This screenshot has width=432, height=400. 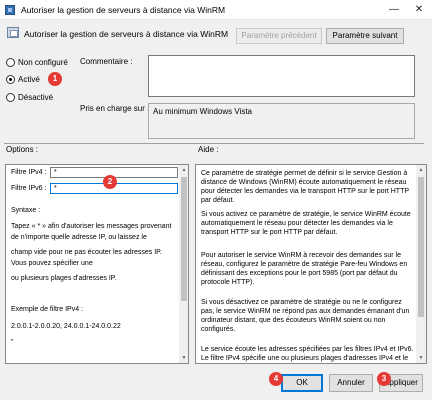 I want to click on radio-enabled-circle, so click(x=10, y=79).